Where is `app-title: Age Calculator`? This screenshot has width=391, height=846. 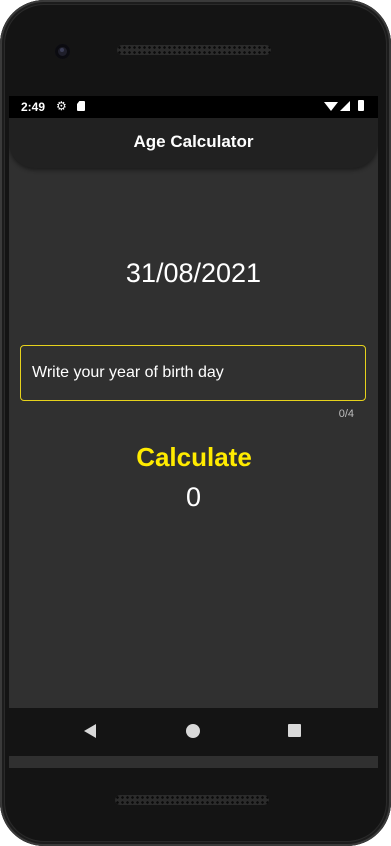
app-title: Age Calculator is located at coordinates (193, 141).